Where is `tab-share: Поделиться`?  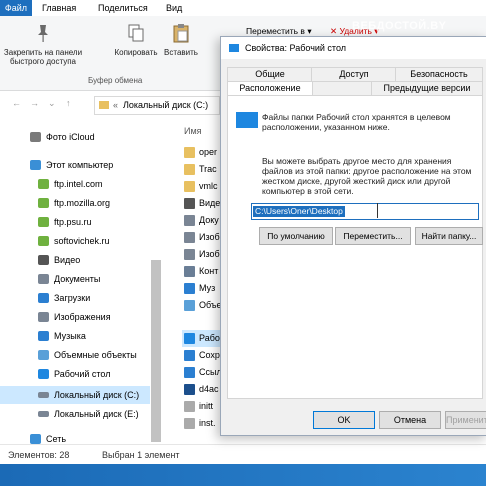
tab-share: Поделиться is located at coordinates (123, 8).